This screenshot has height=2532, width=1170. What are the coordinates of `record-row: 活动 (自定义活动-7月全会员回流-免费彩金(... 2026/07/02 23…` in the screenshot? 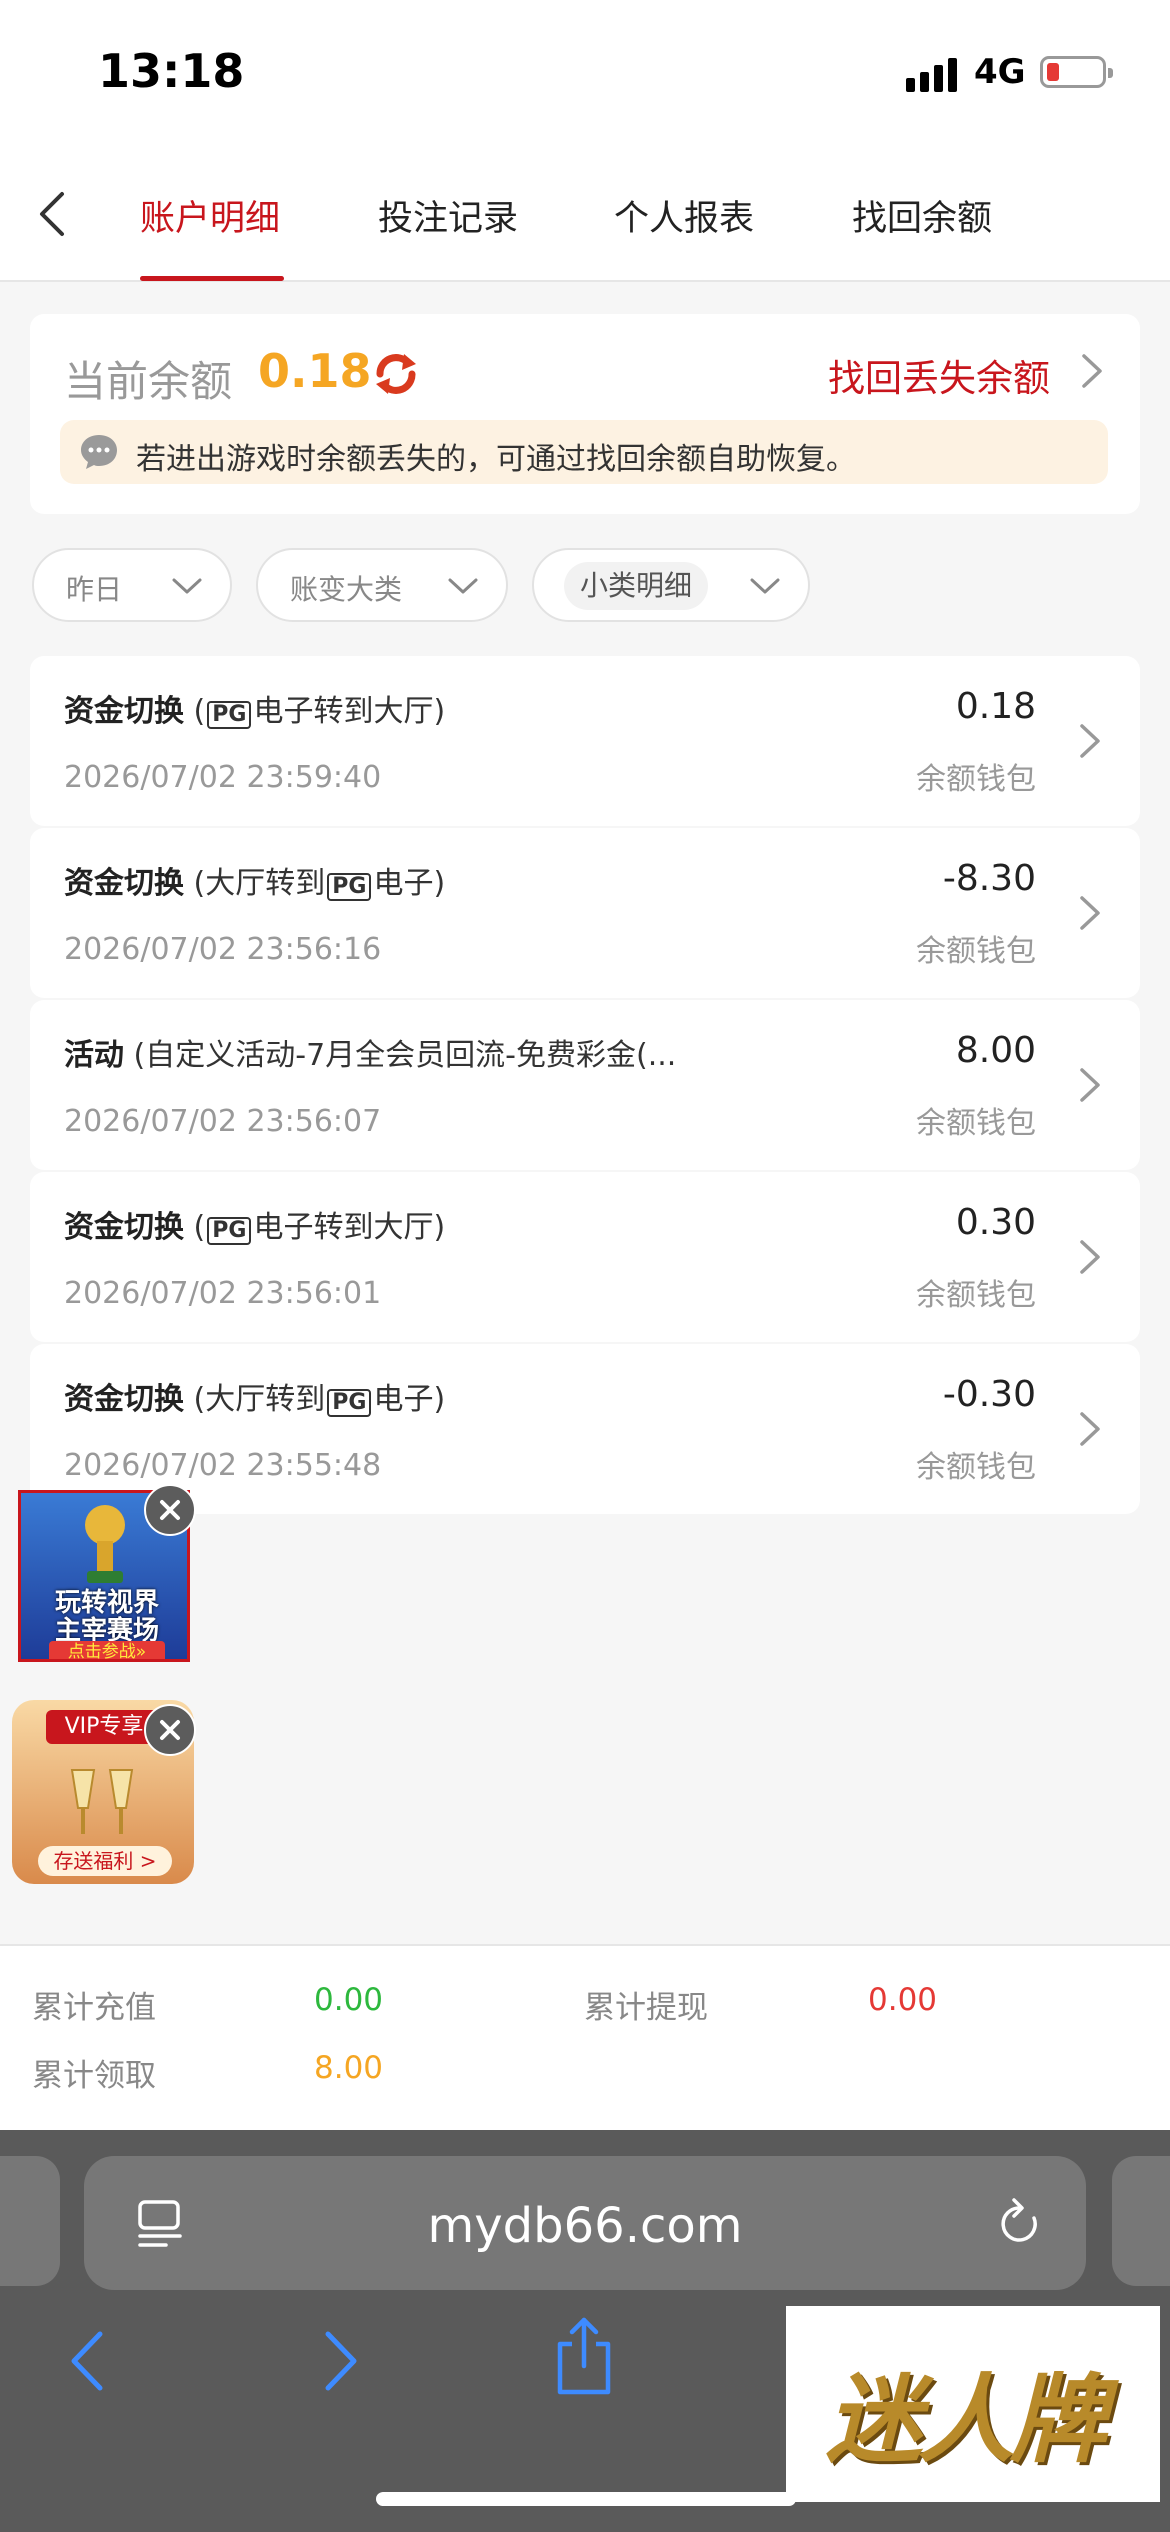 It's located at (585, 1085).